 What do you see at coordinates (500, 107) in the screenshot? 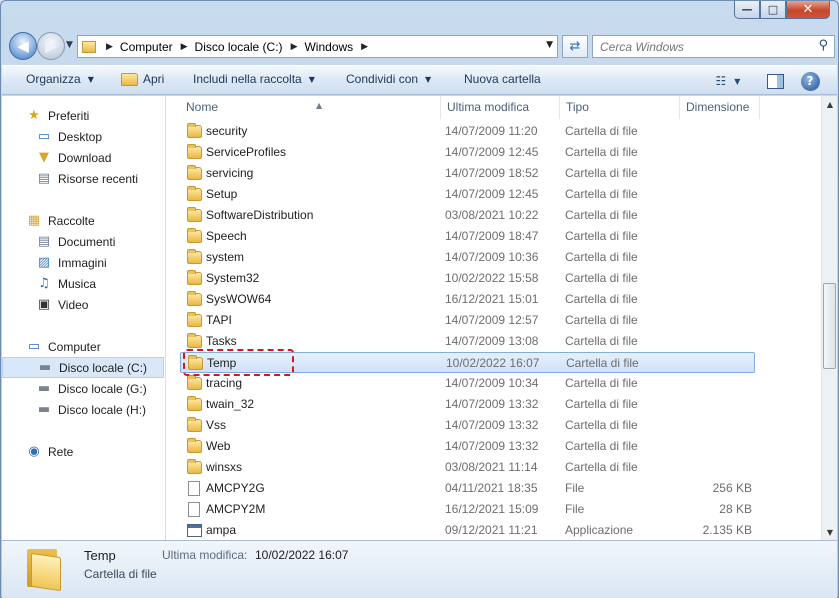
I see `column-modified-header: Ultima modifica` at bounding box center [500, 107].